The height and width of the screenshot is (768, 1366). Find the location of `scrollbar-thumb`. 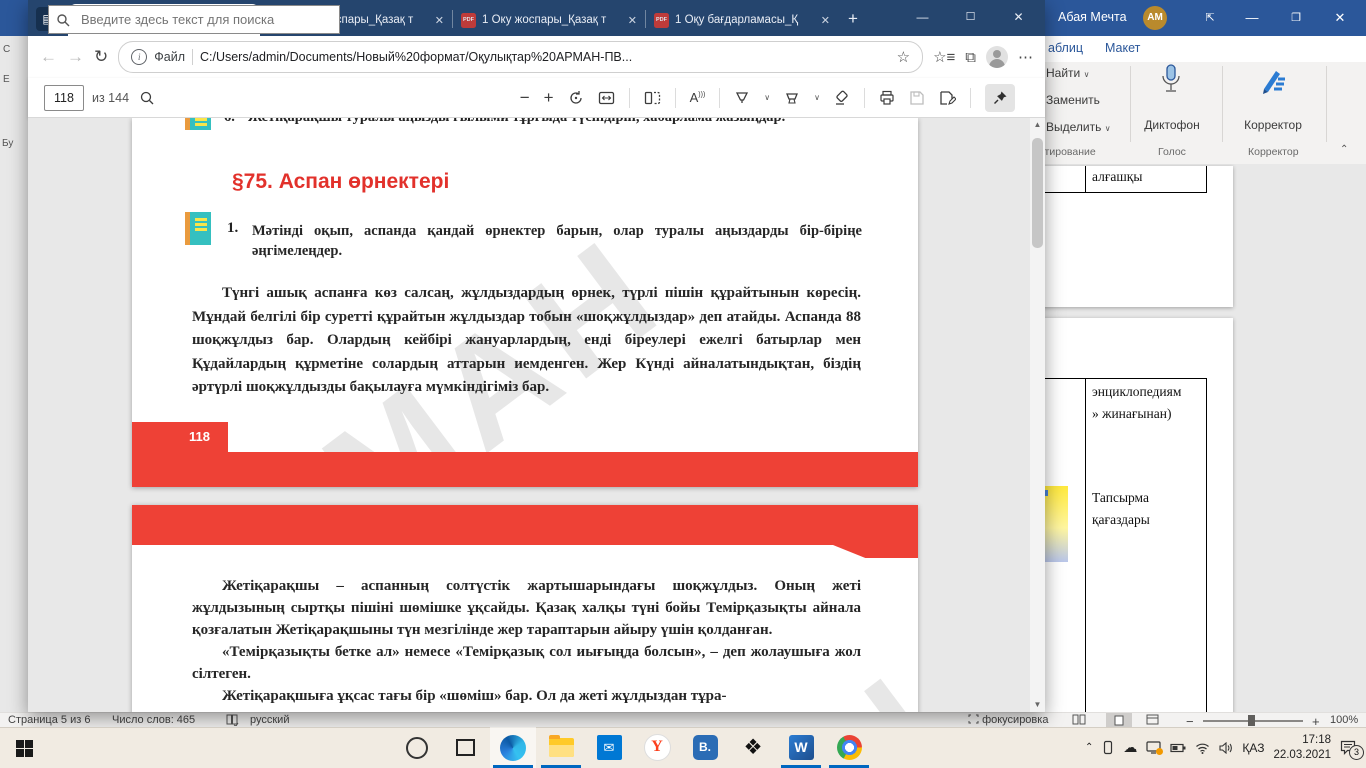

scrollbar-thumb is located at coordinates (1037, 193).